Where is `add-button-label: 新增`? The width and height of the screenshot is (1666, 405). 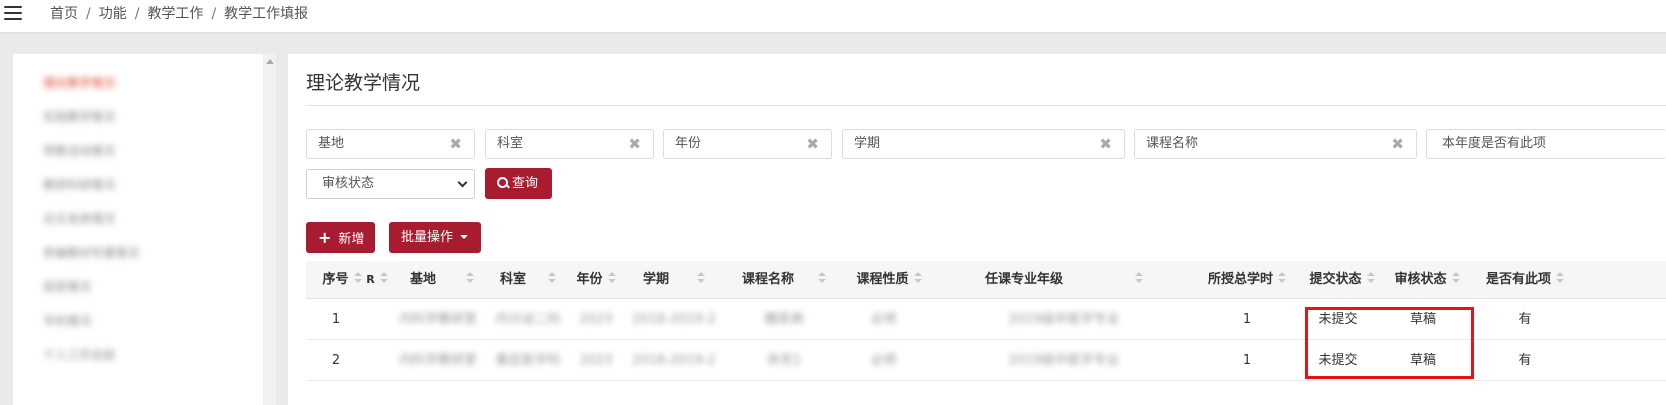 add-button-label: 新增 is located at coordinates (351, 239).